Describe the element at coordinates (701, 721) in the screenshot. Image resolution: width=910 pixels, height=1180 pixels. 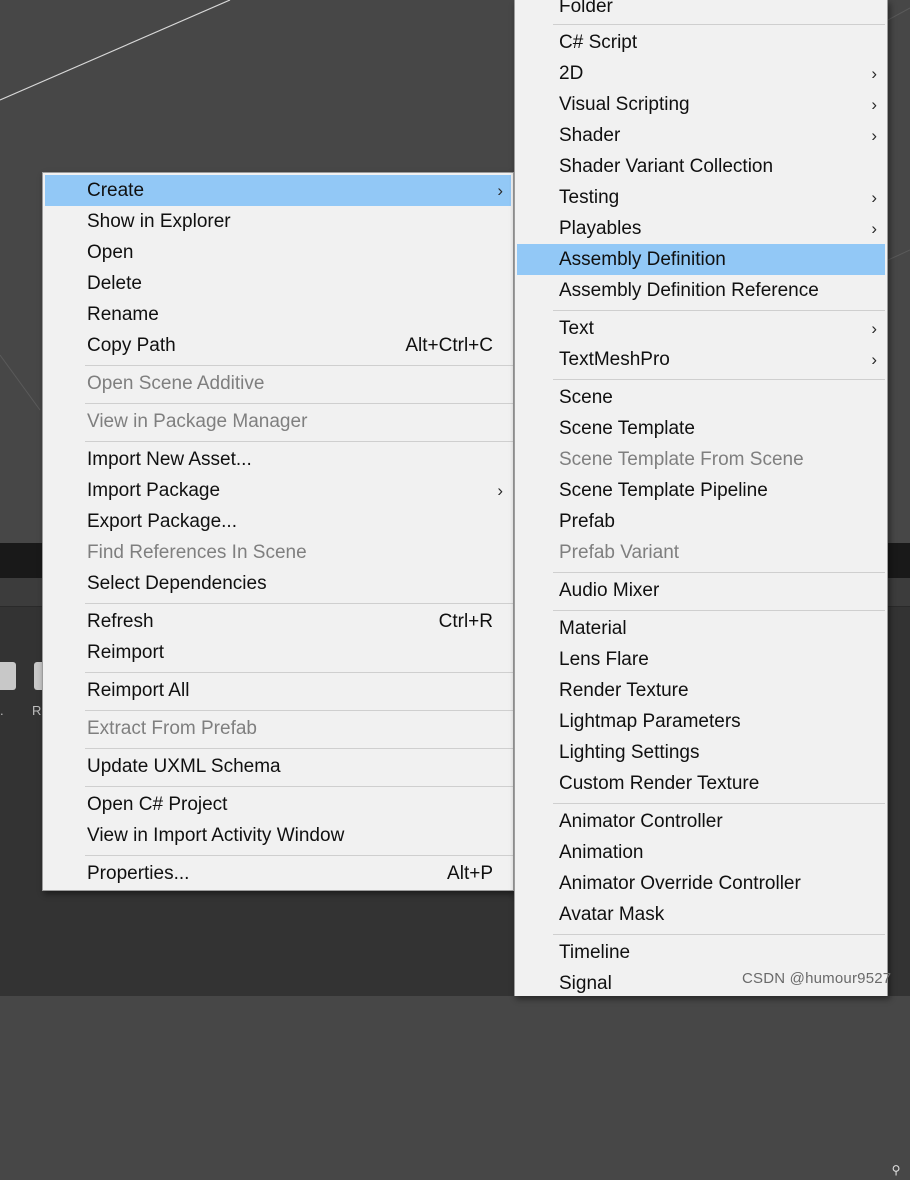
I see `submenu-item-lightmap-parameters: Lightmap Parameters` at that location.